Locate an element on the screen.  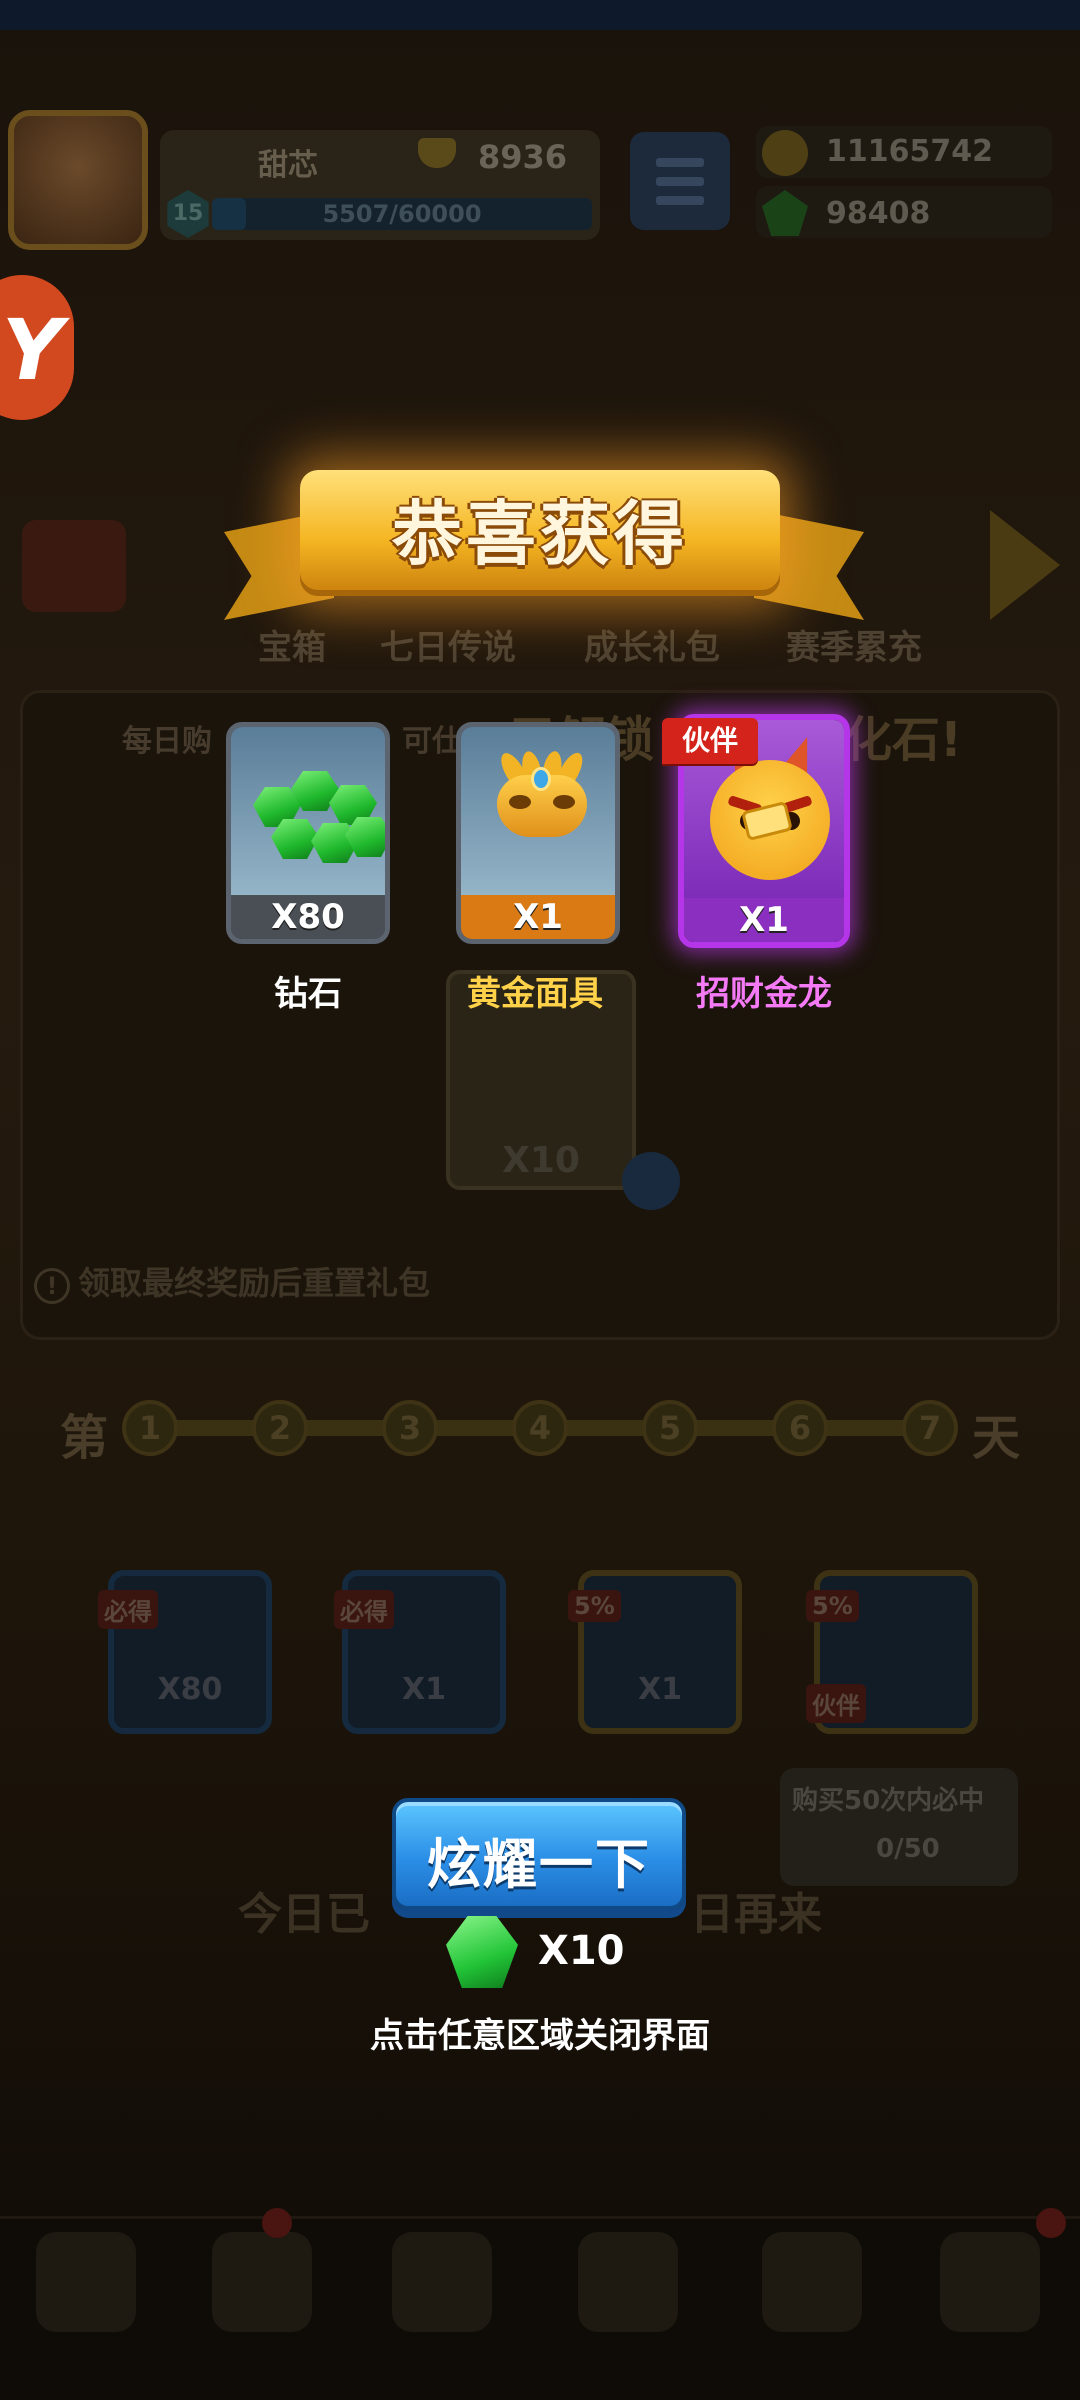
close-hint: 点击任意区域关闭界面 is located at coordinates (540, 2036).